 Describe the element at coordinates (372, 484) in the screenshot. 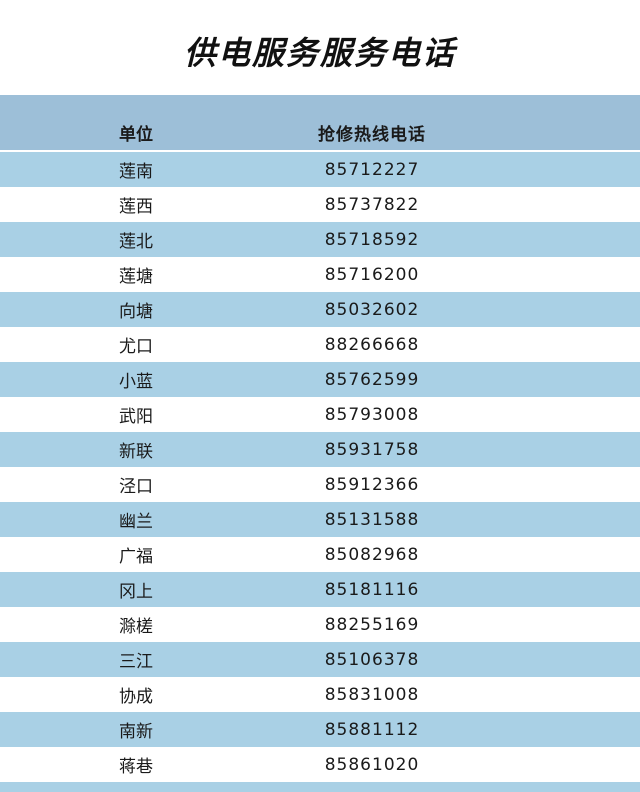

I see `phone-cell: 85912366` at that location.